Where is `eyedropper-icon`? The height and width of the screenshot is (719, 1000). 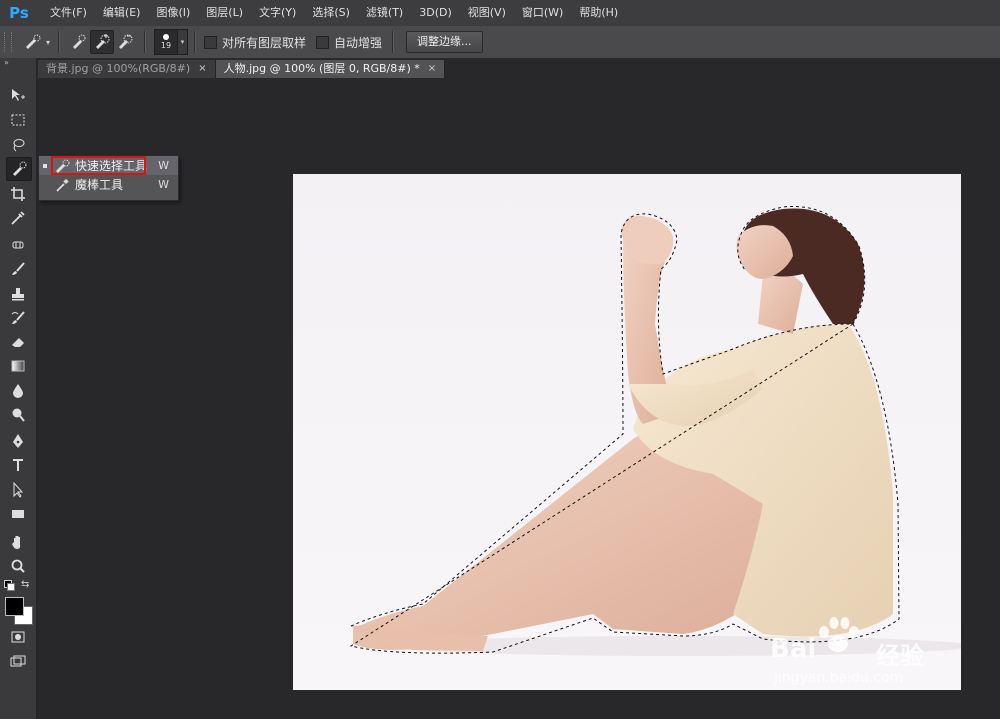
eyedropper-icon is located at coordinates (18, 218).